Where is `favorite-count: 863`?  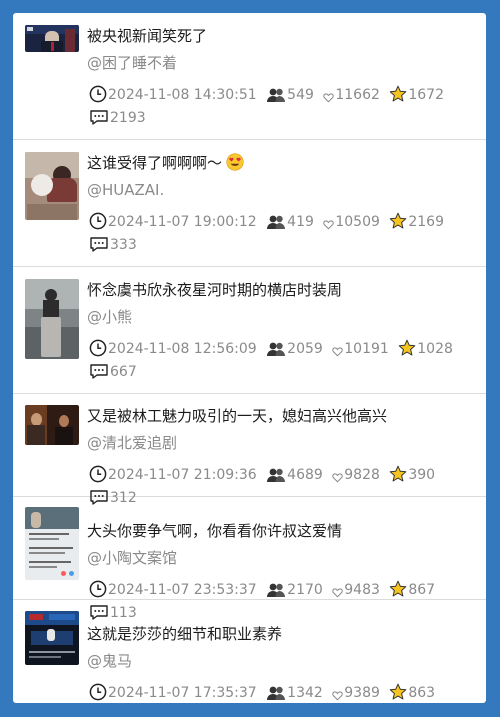 favorite-count: 863 is located at coordinates (422, 693).